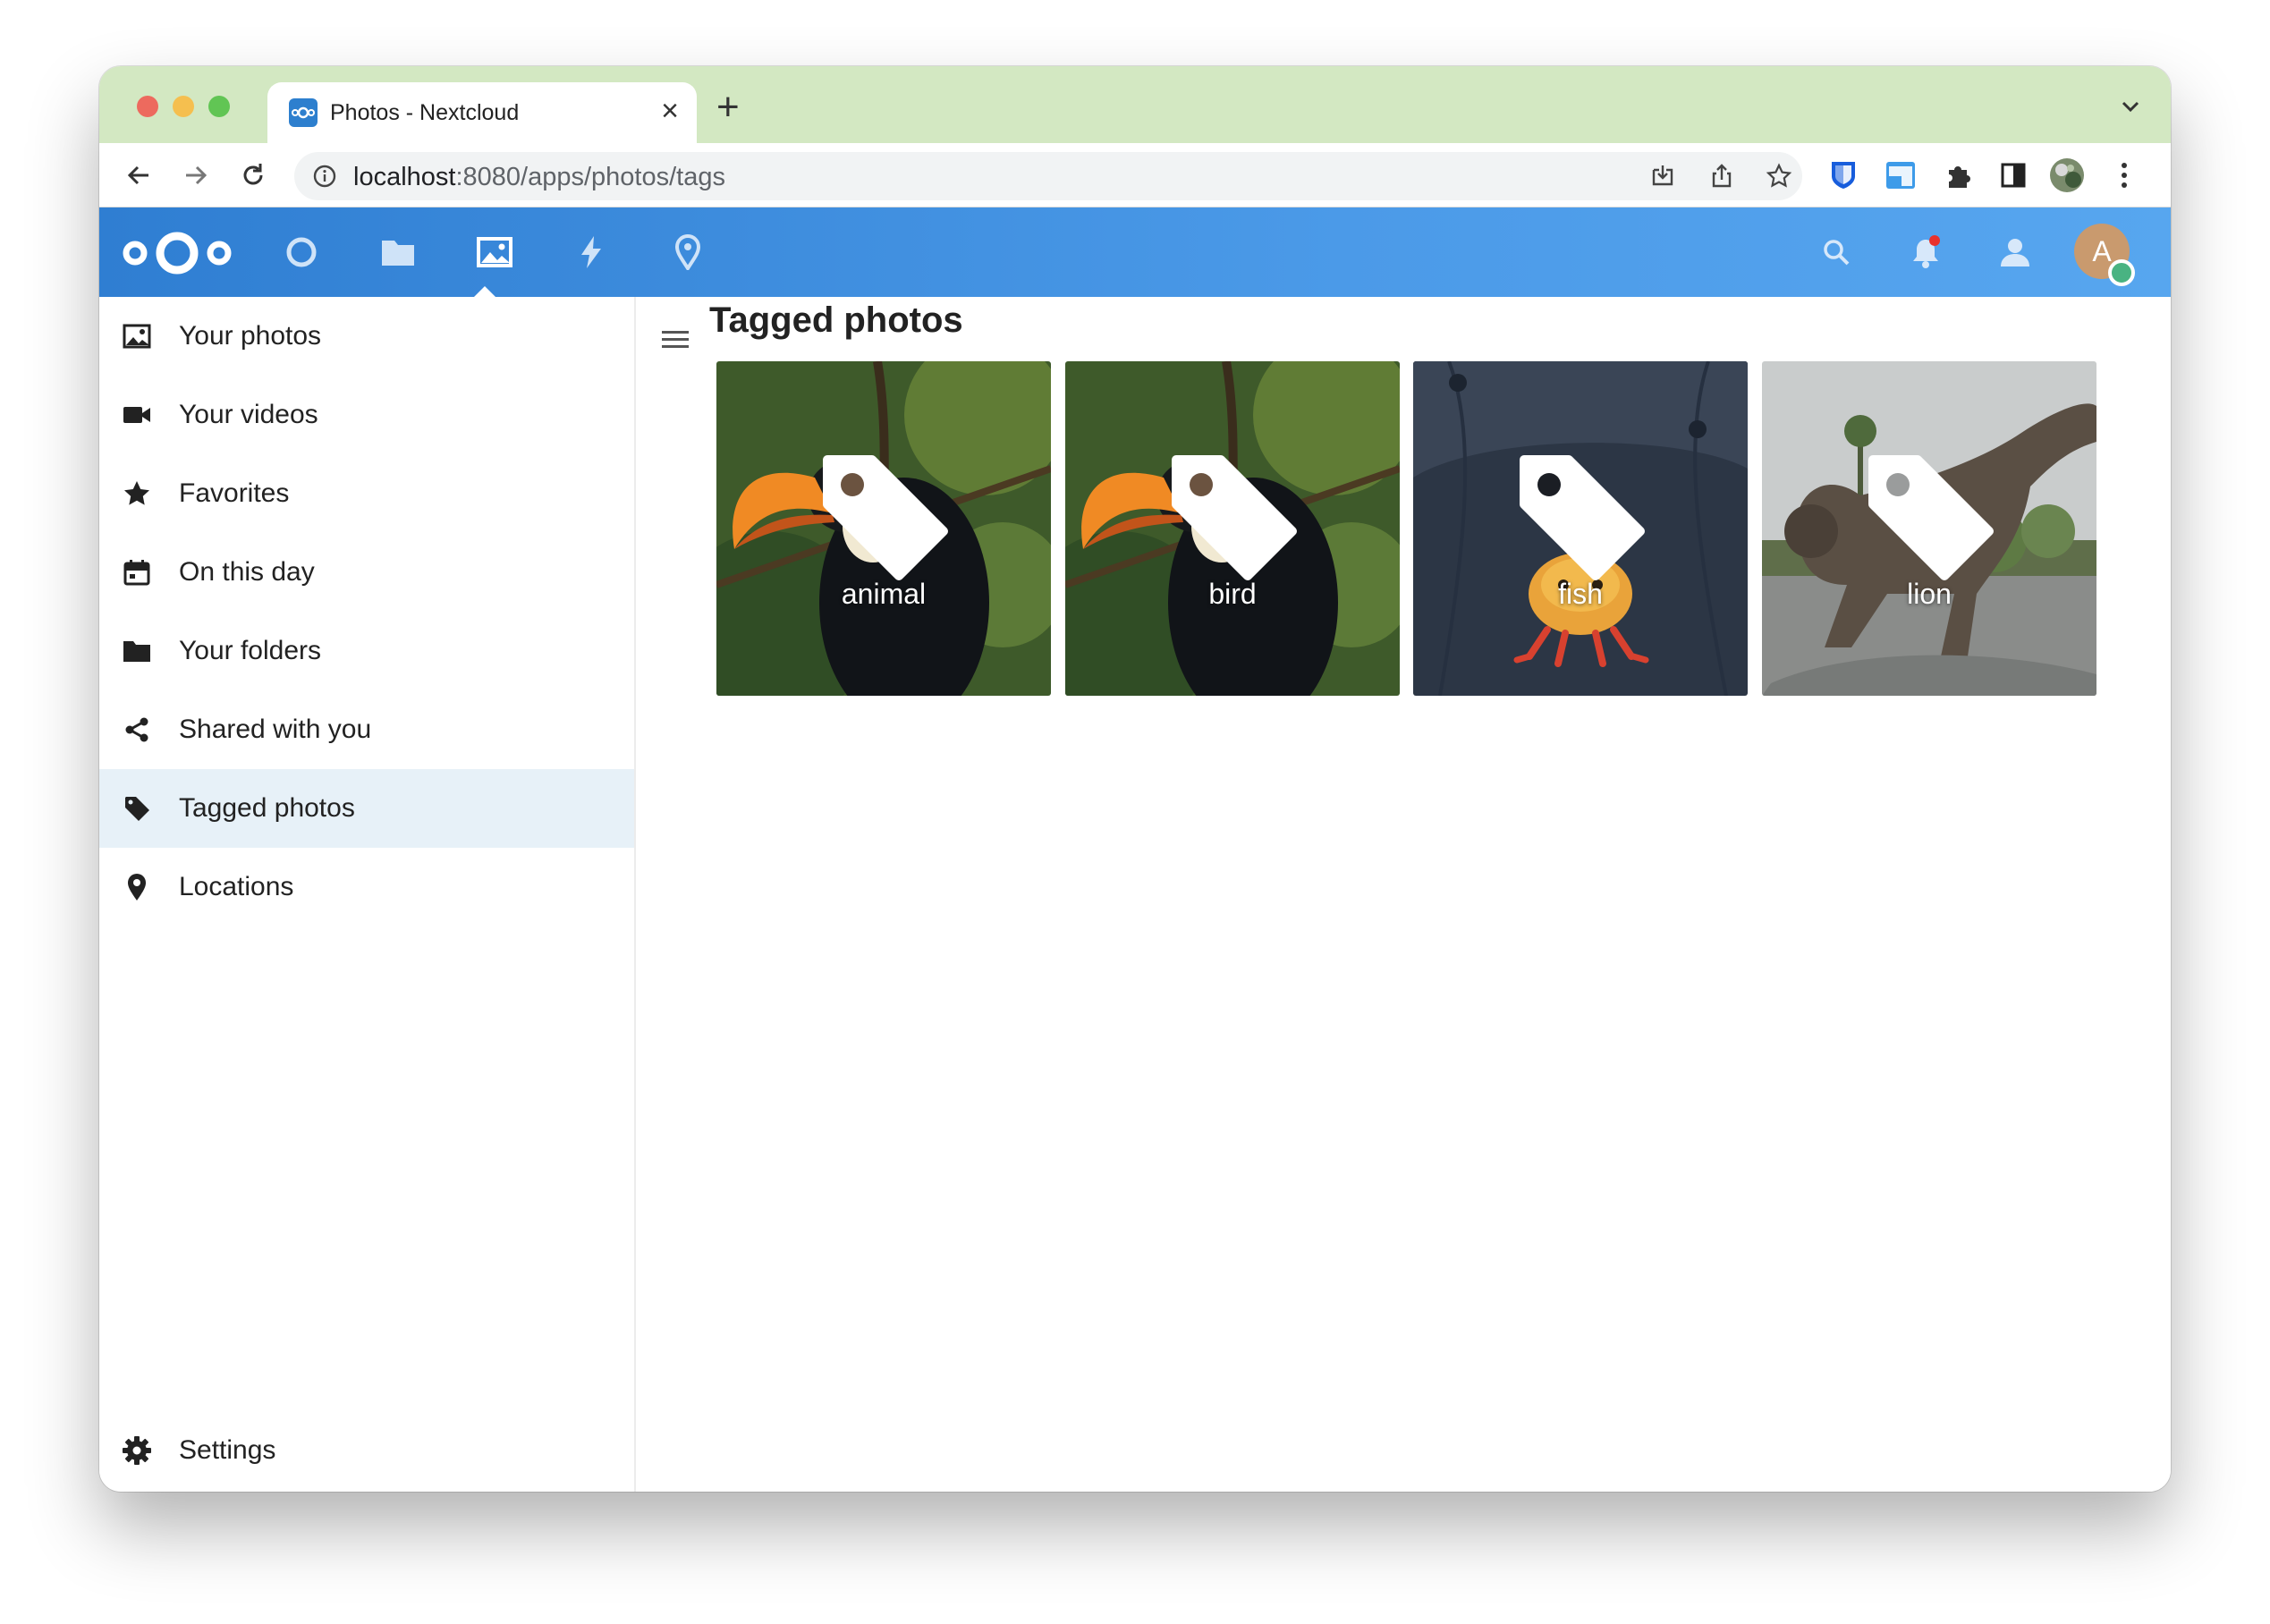  I want to click on status-online-indicator, so click(2121, 272).